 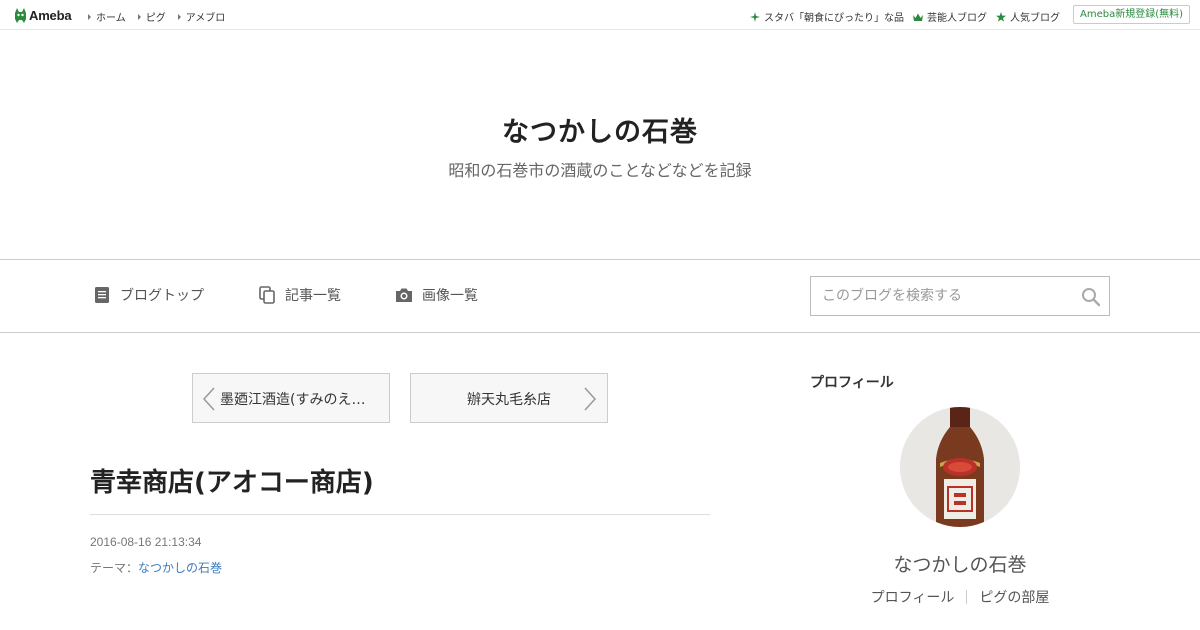 I want to click on nav-article-list: 記事一覧, so click(x=299, y=295).